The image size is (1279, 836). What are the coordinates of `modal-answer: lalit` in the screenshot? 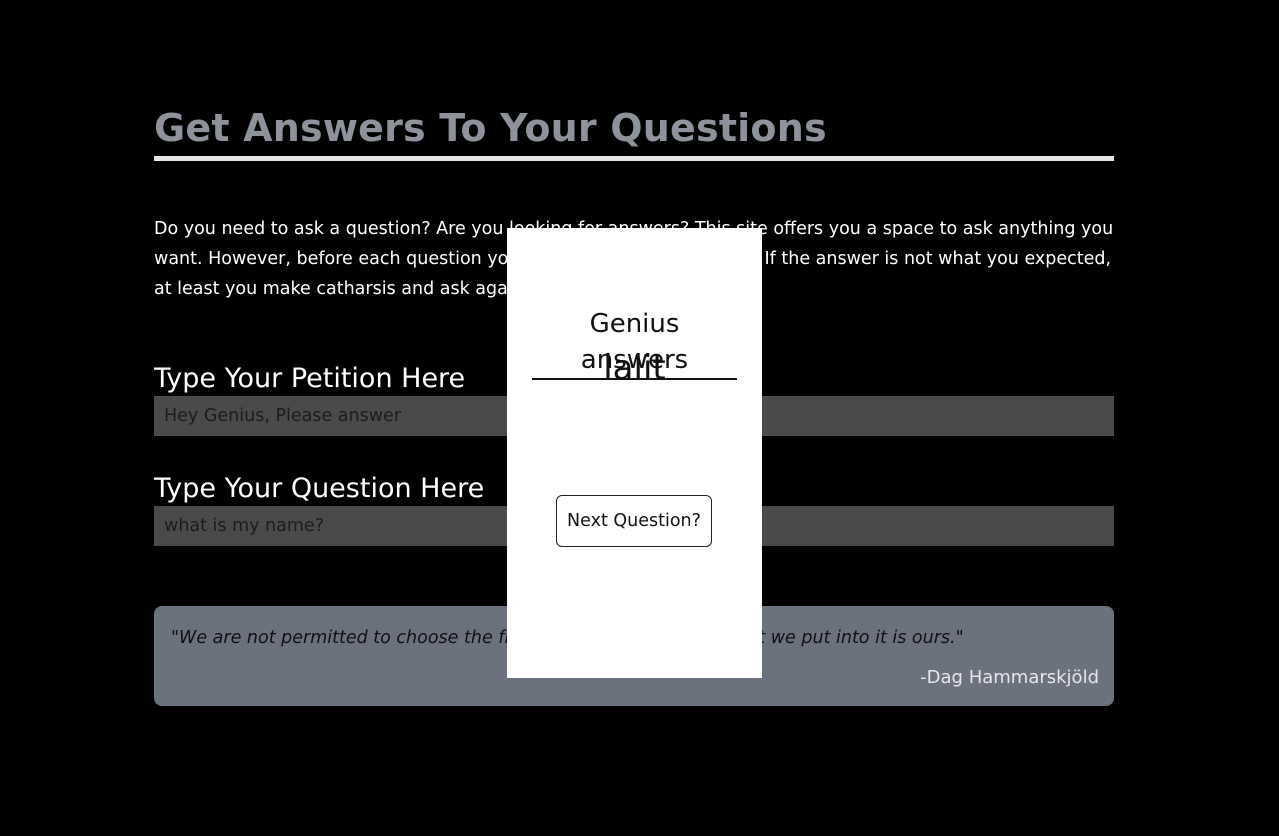 It's located at (634, 368).